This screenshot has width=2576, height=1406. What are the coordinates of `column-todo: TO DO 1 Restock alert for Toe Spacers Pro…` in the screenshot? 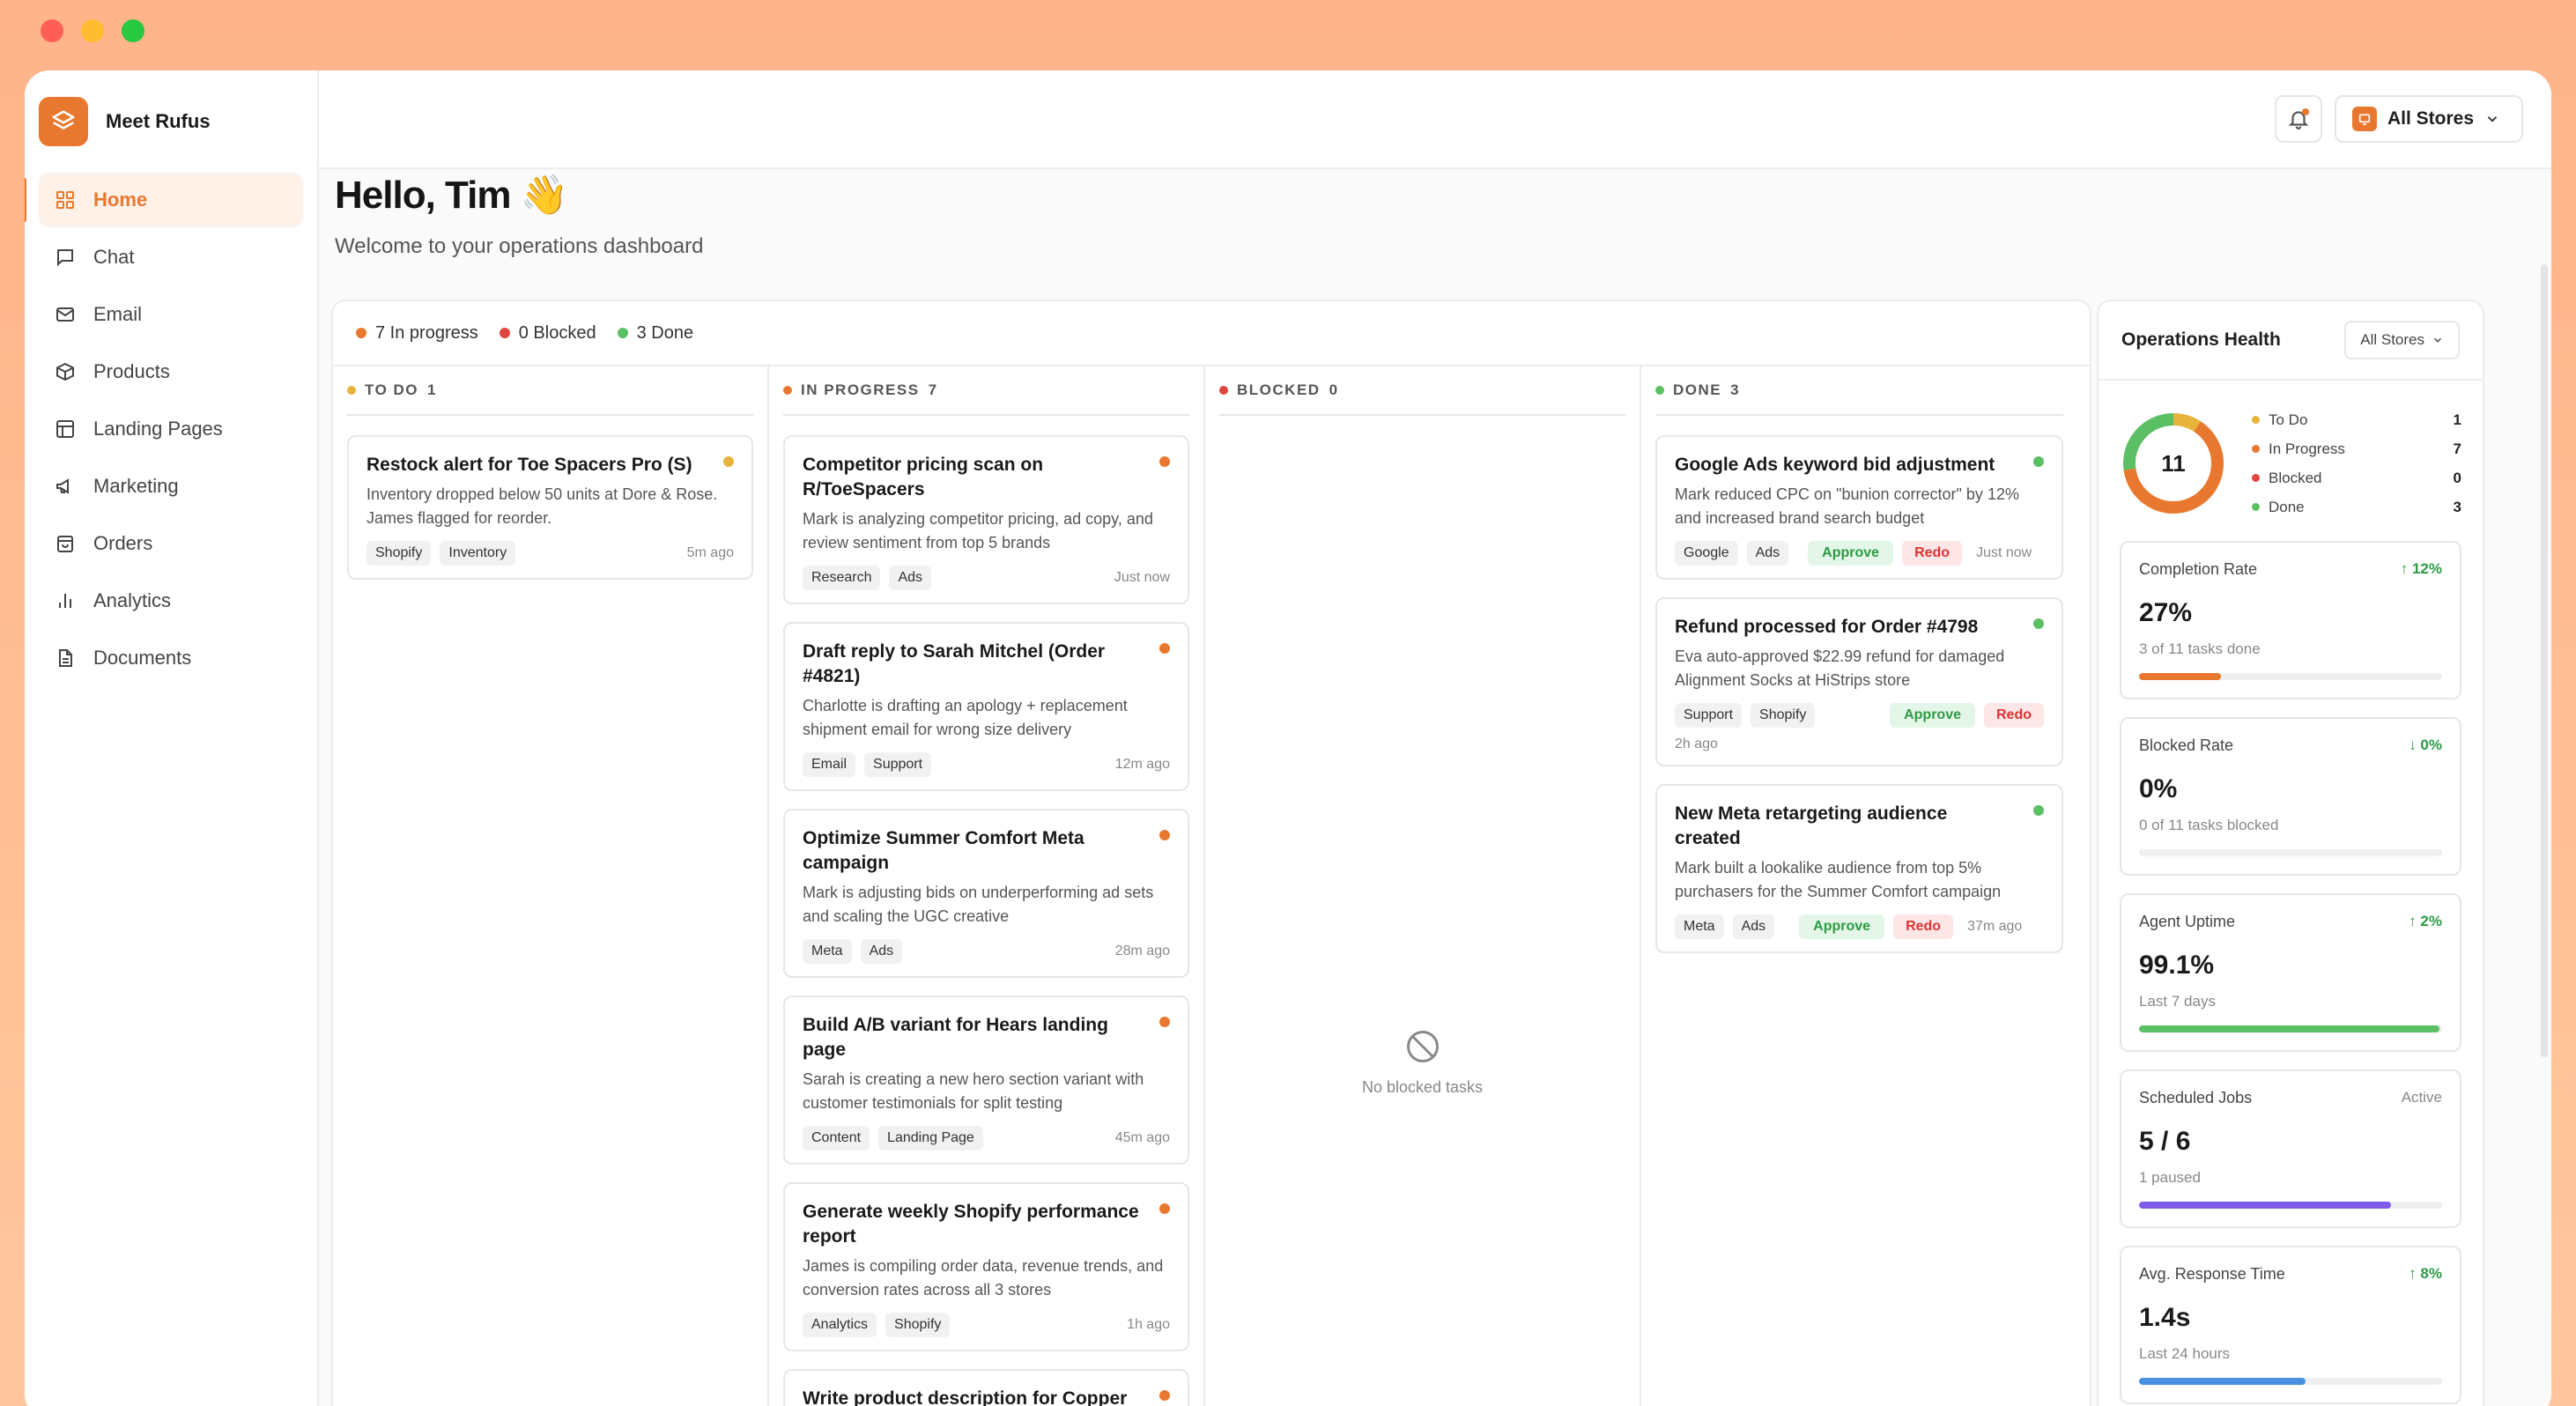 It's located at (551, 886).